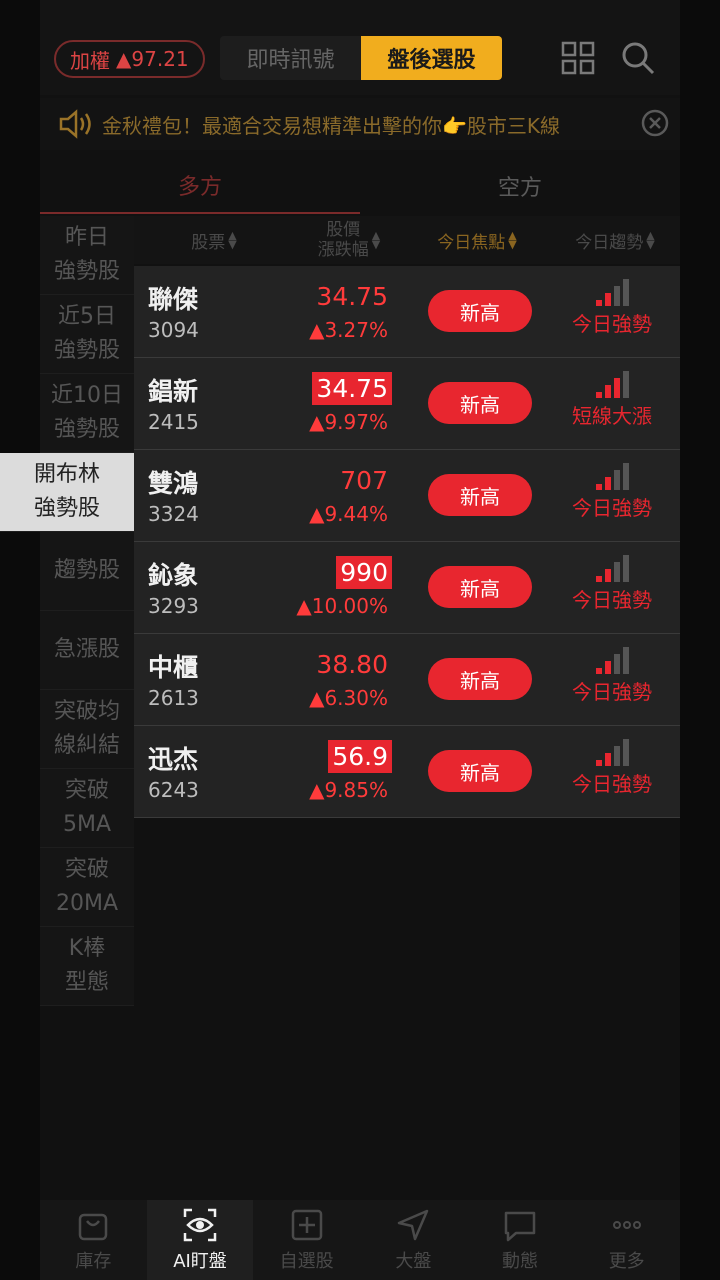 The width and height of the screenshot is (720, 1280). Describe the element at coordinates (173, 667) in the screenshot. I see `stock-name: 中櫃` at that location.